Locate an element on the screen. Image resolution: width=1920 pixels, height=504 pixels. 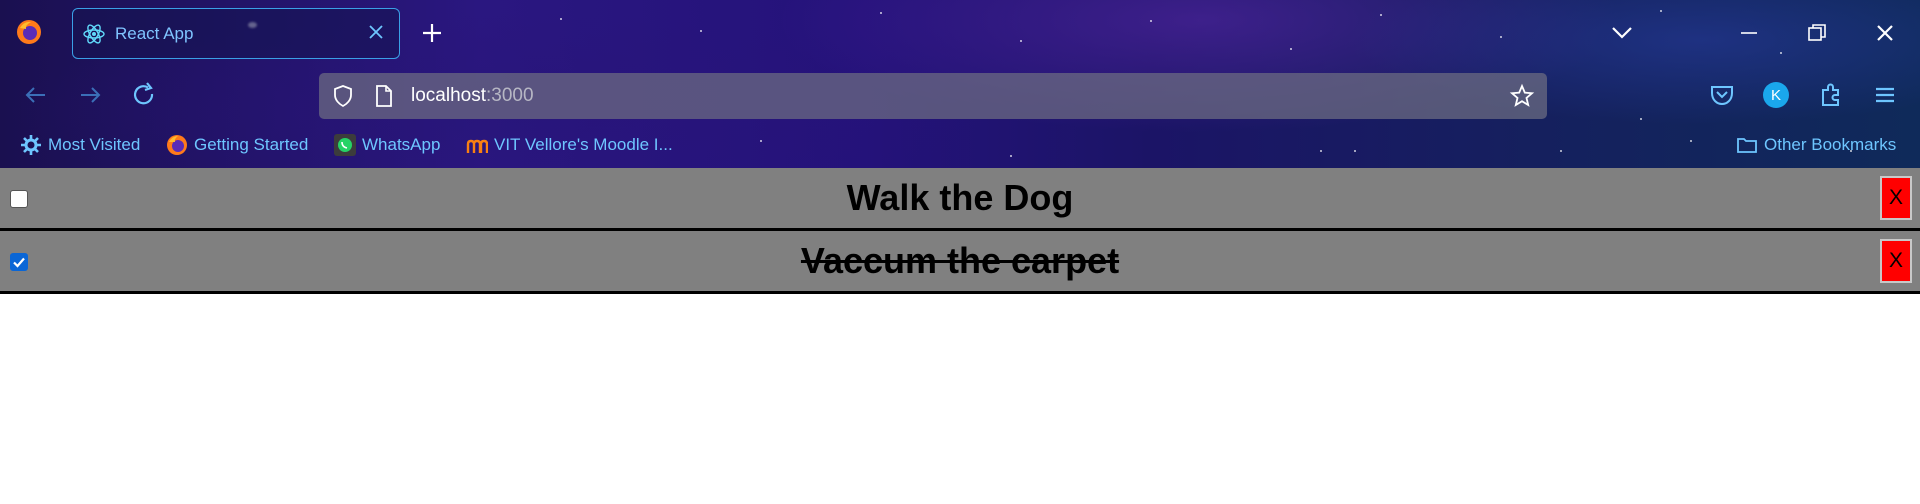
react-icon is located at coordinates (94, 34).